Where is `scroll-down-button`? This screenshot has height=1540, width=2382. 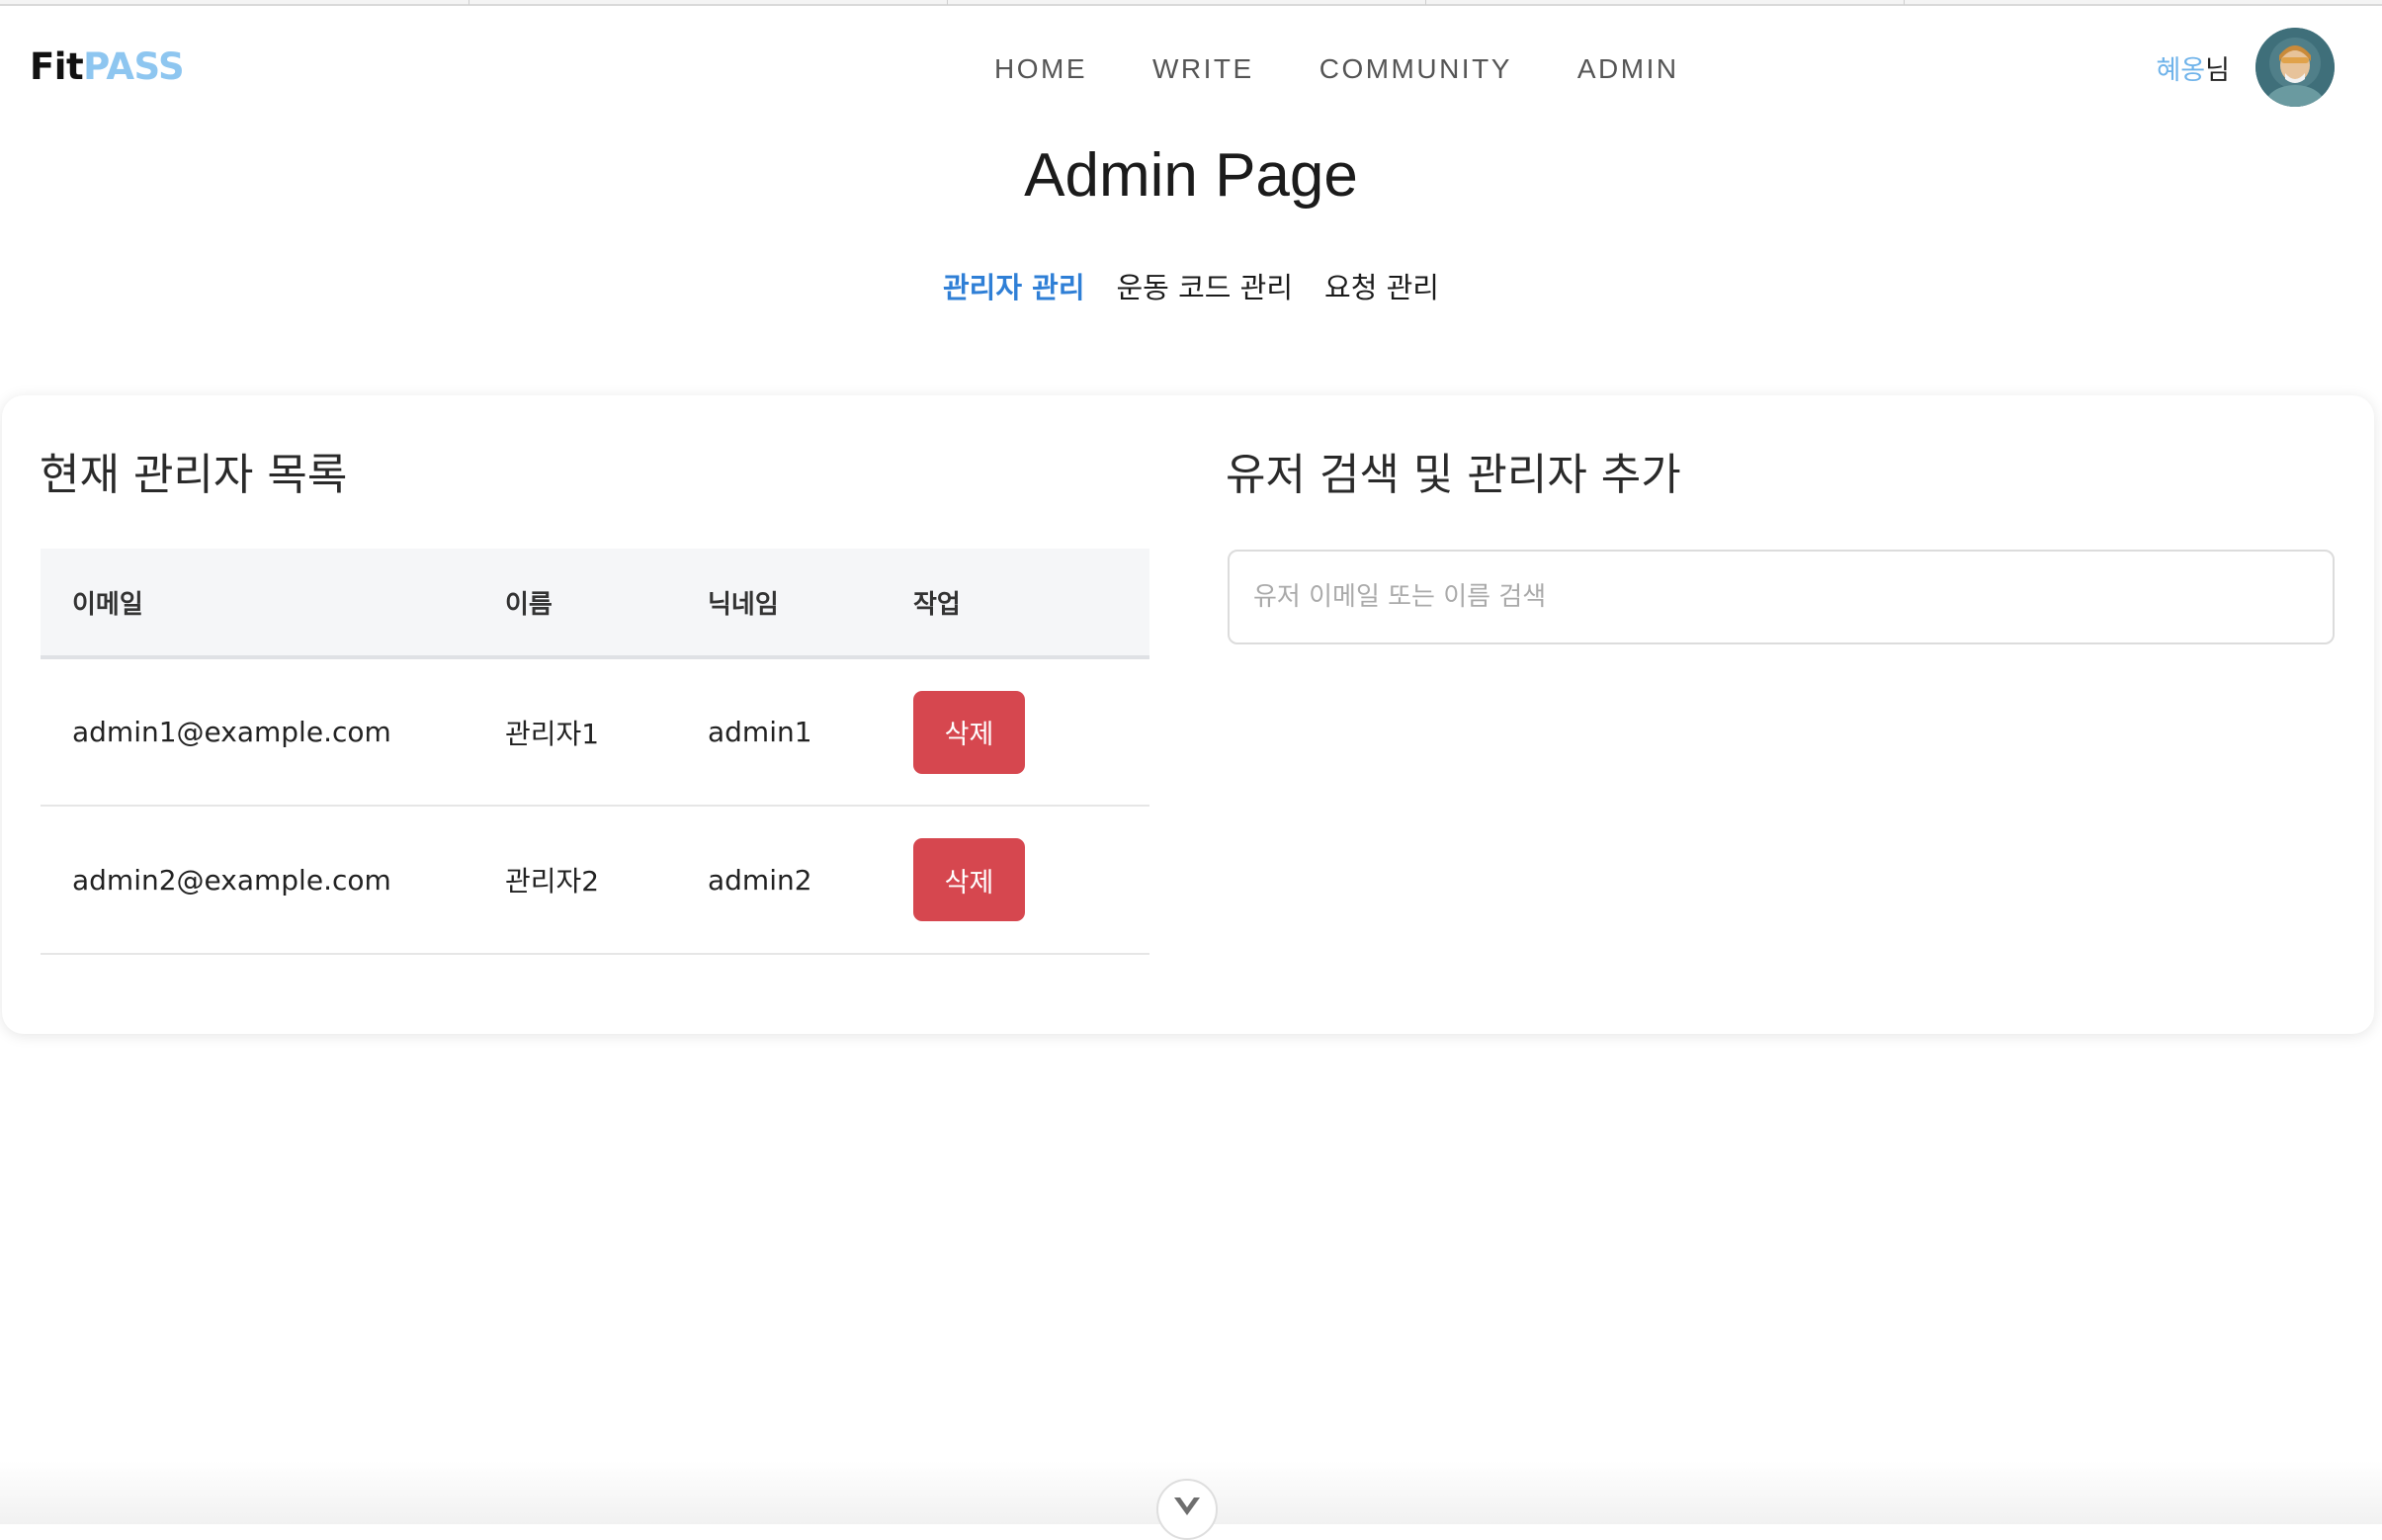
scroll-down-button is located at coordinates (1187, 1509).